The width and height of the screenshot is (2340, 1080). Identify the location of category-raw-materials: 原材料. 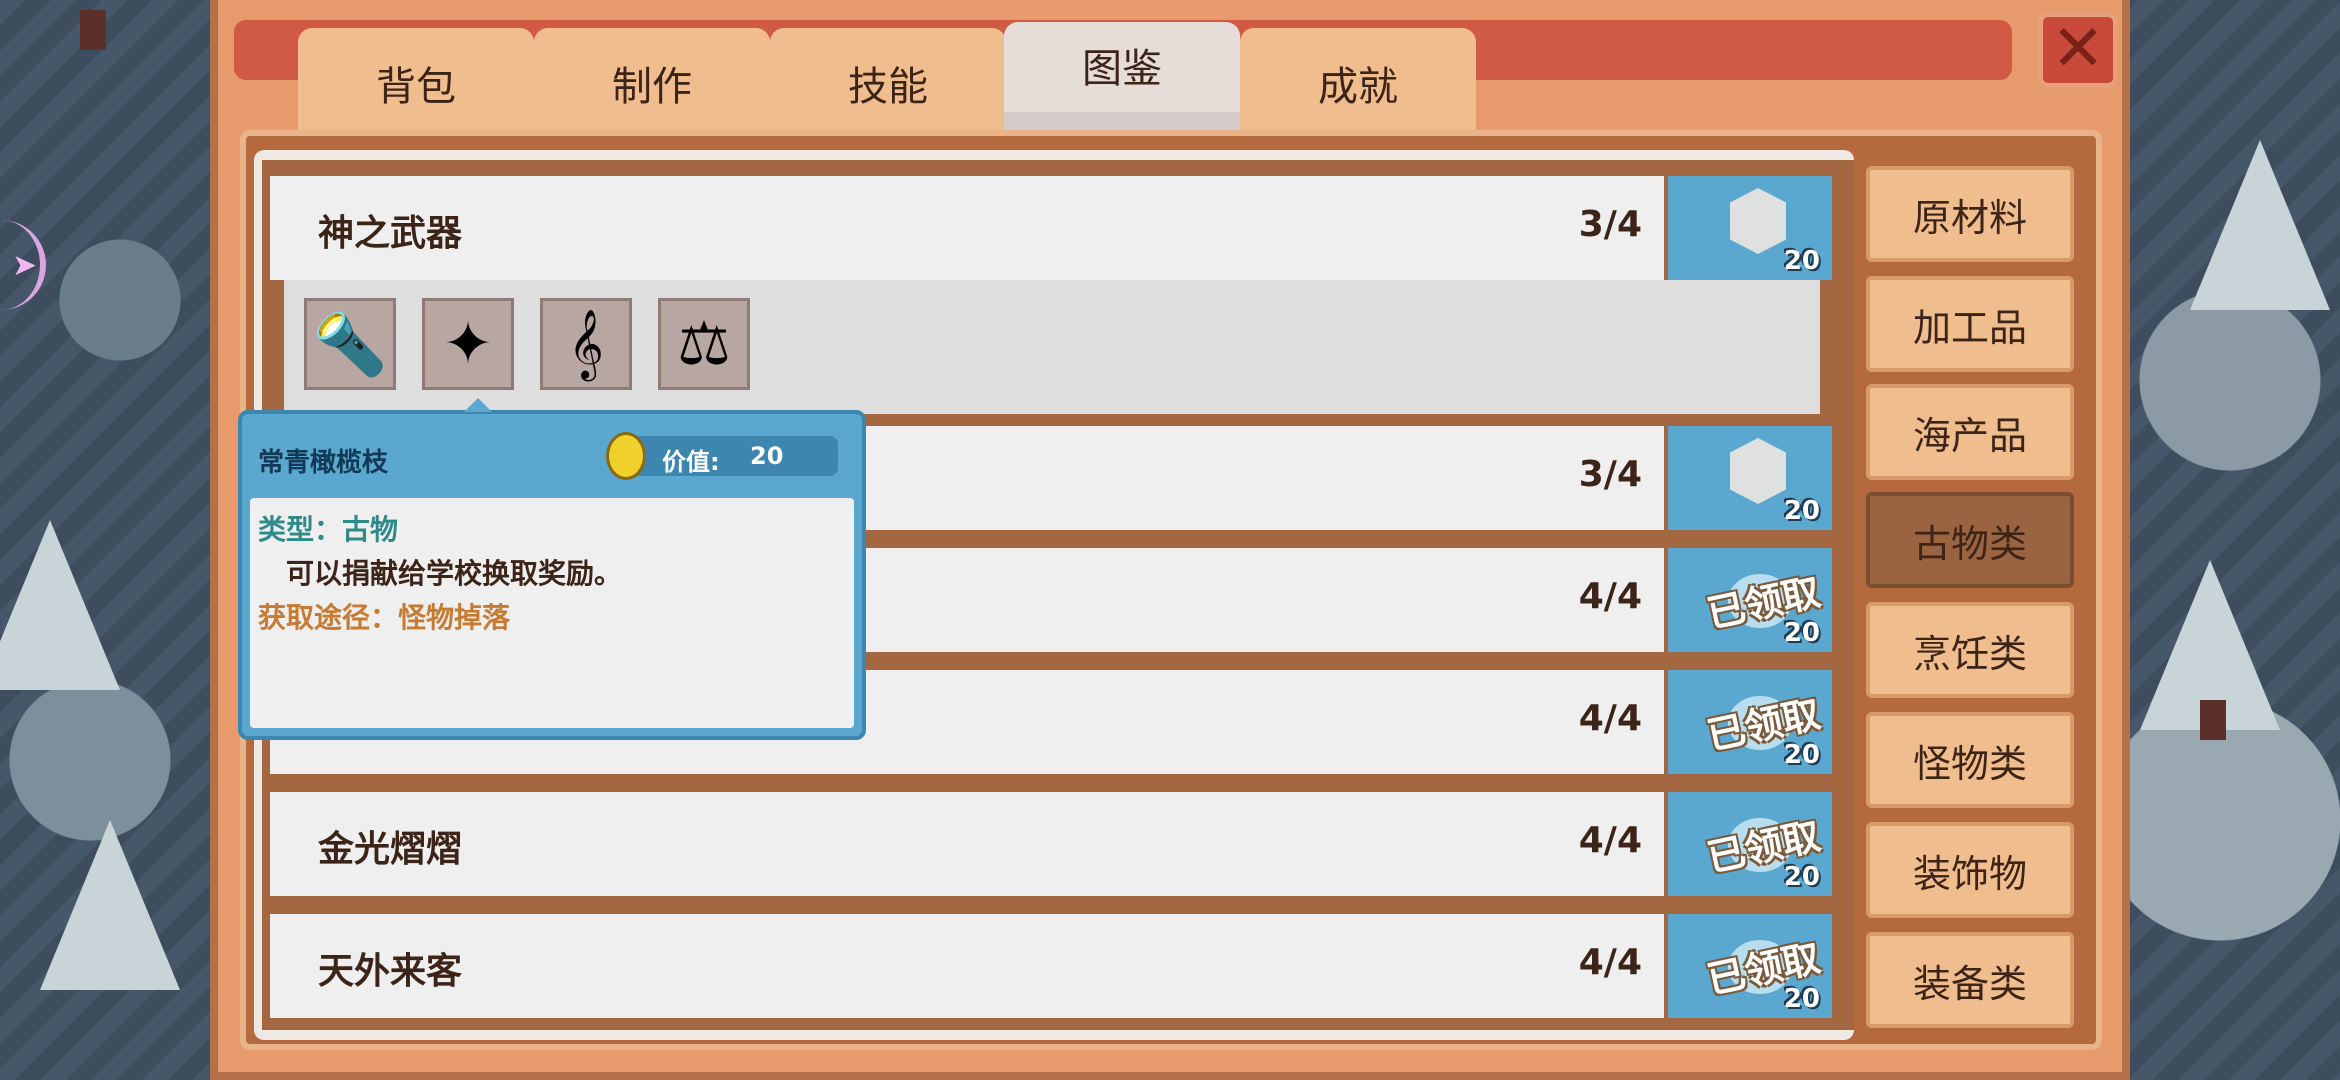
(1970, 214).